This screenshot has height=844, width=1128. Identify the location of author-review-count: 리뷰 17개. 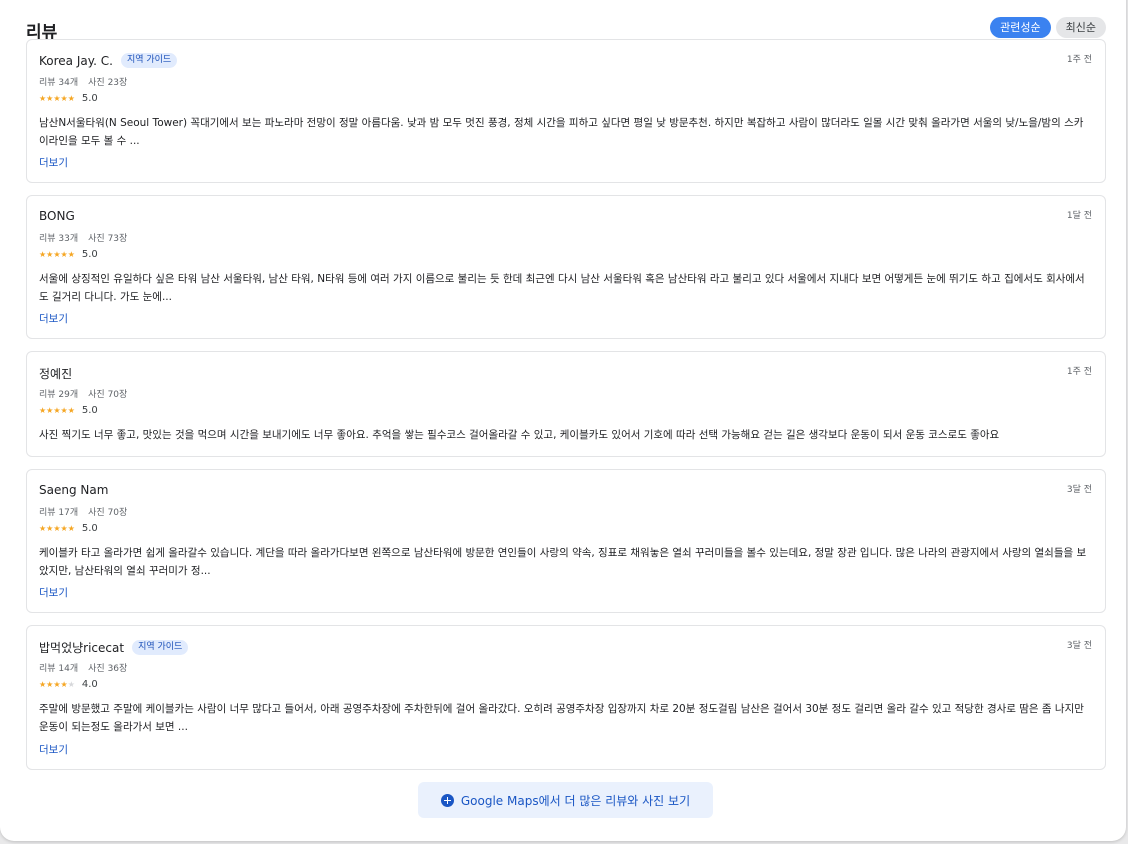
(59, 513).